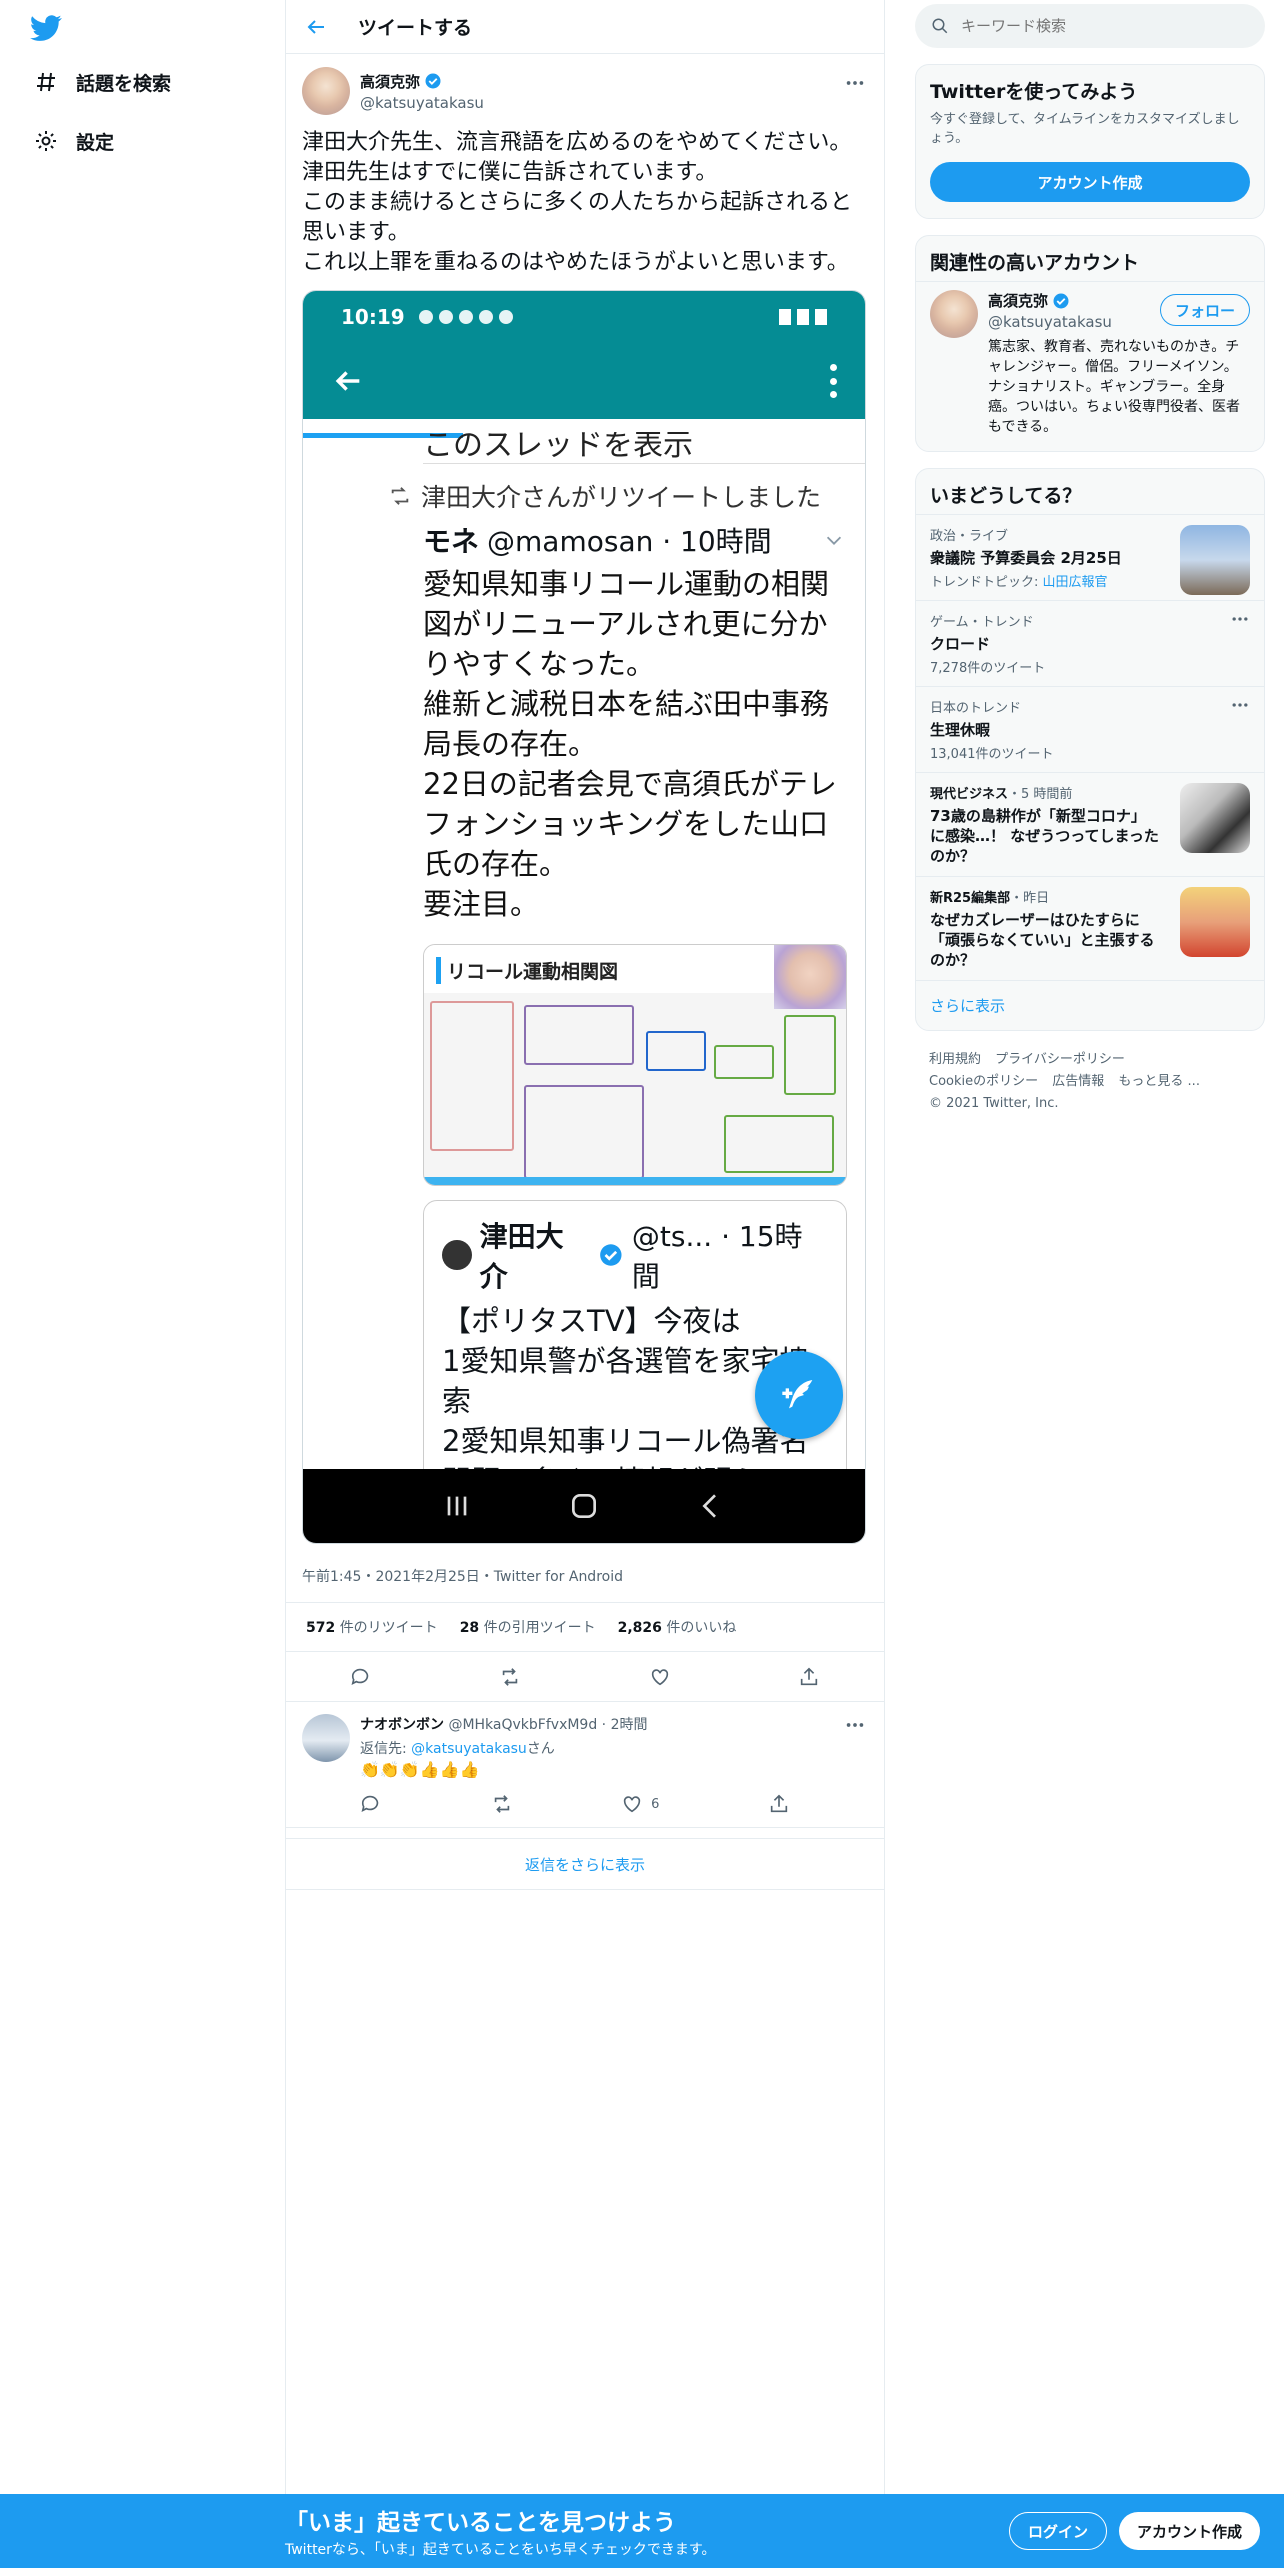 The image size is (1284, 2568). I want to click on reply-author-name: ナオボンボン, so click(402, 1725).